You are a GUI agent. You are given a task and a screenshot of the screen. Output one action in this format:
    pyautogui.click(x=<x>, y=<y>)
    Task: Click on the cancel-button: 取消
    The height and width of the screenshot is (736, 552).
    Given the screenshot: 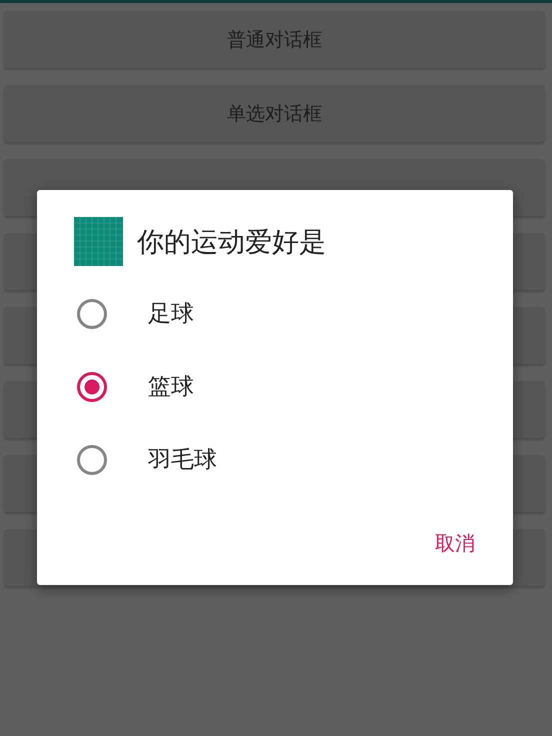 What is the action you would take?
    pyautogui.click(x=455, y=543)
    